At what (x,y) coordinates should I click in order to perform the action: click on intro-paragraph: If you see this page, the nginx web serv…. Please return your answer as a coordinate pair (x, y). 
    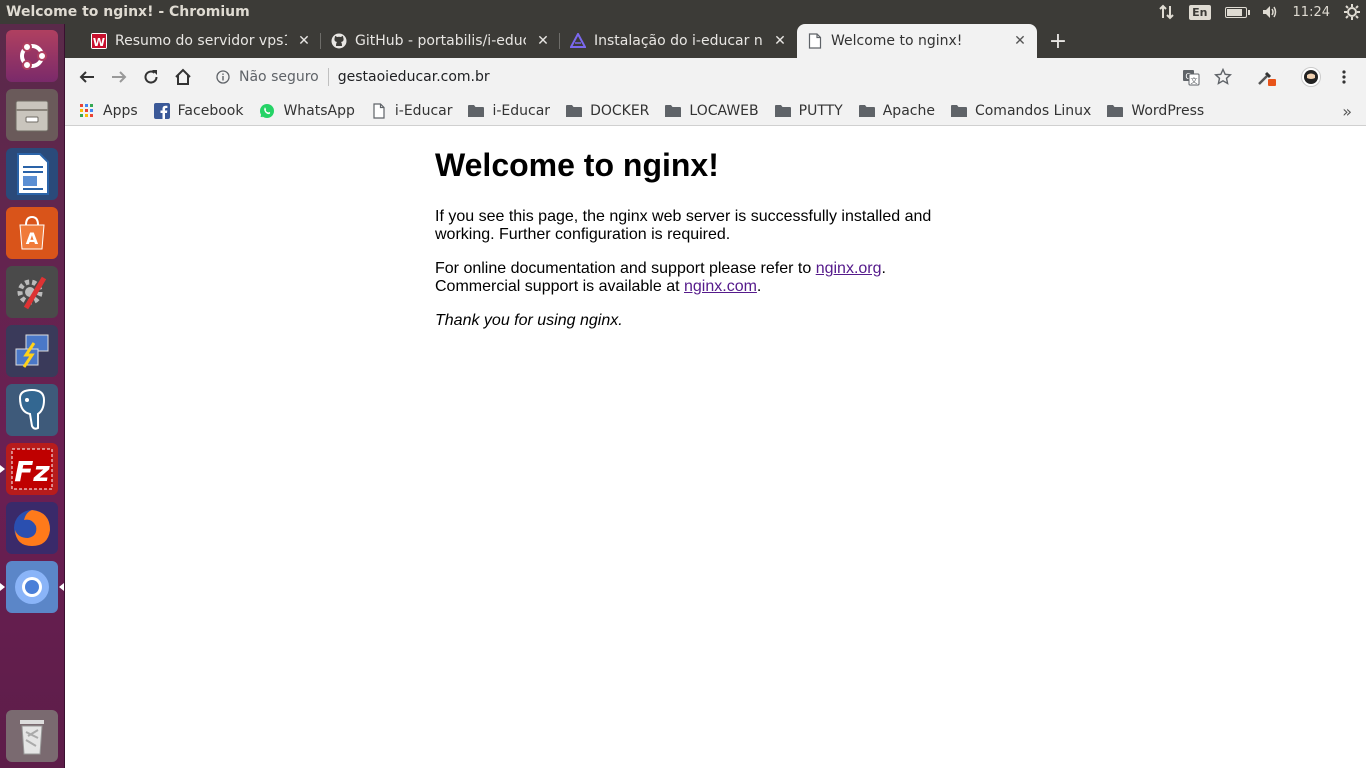
    Looking at the image, I should click on (683, 225).